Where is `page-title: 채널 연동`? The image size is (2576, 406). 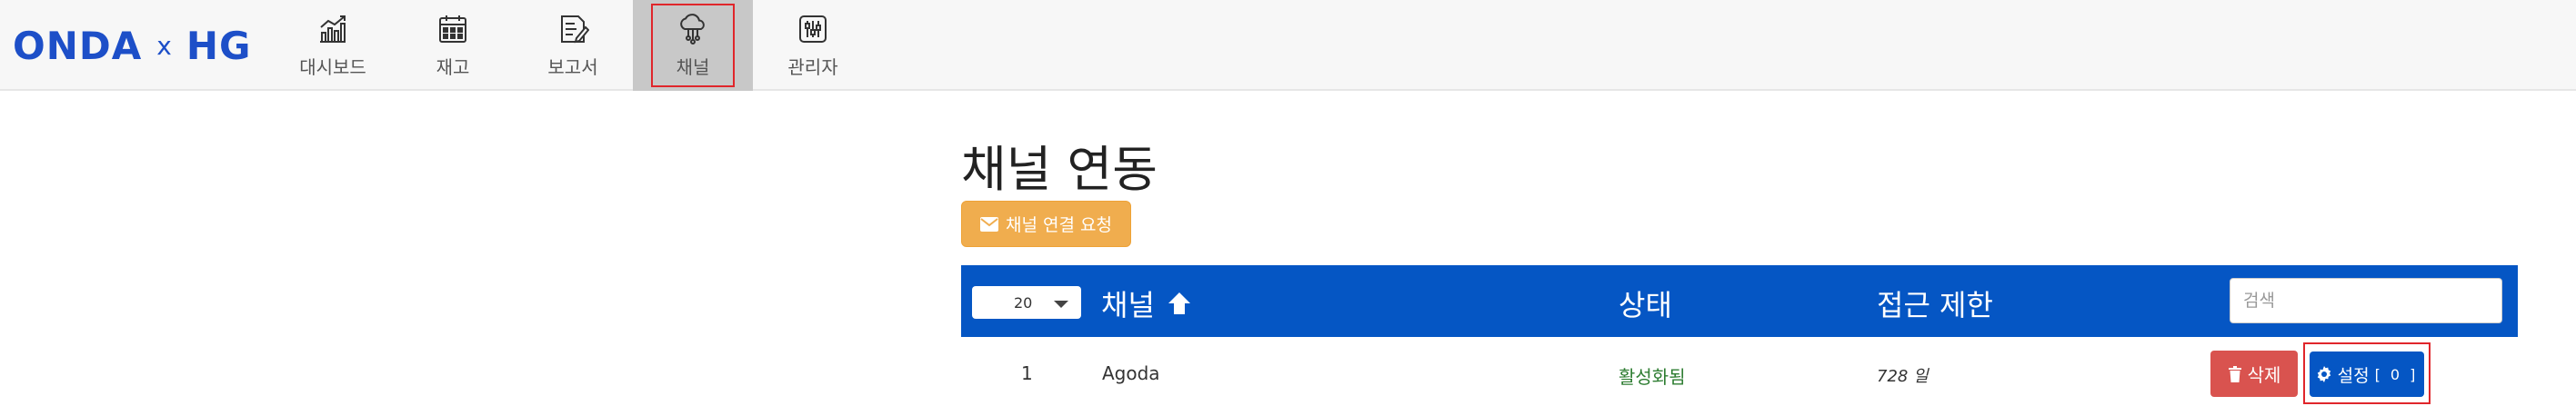
page-title: 채널 연동 is located at coordinates (1059, 169).